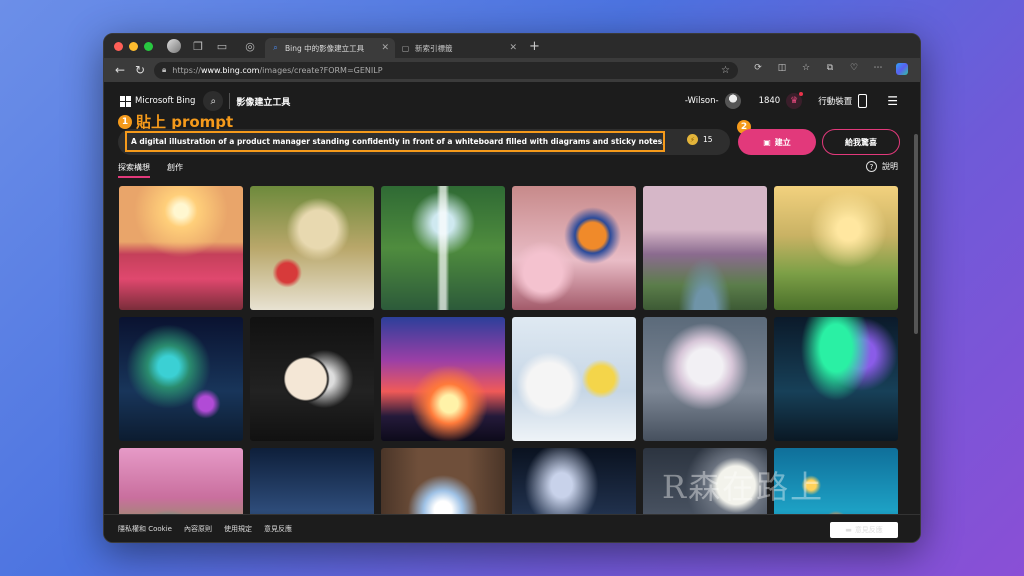  What do you see at coordinates (443, 379) in the screenshot?
I see `gallery-image-horse-rider-sunset` at bounding box center [443, 379].